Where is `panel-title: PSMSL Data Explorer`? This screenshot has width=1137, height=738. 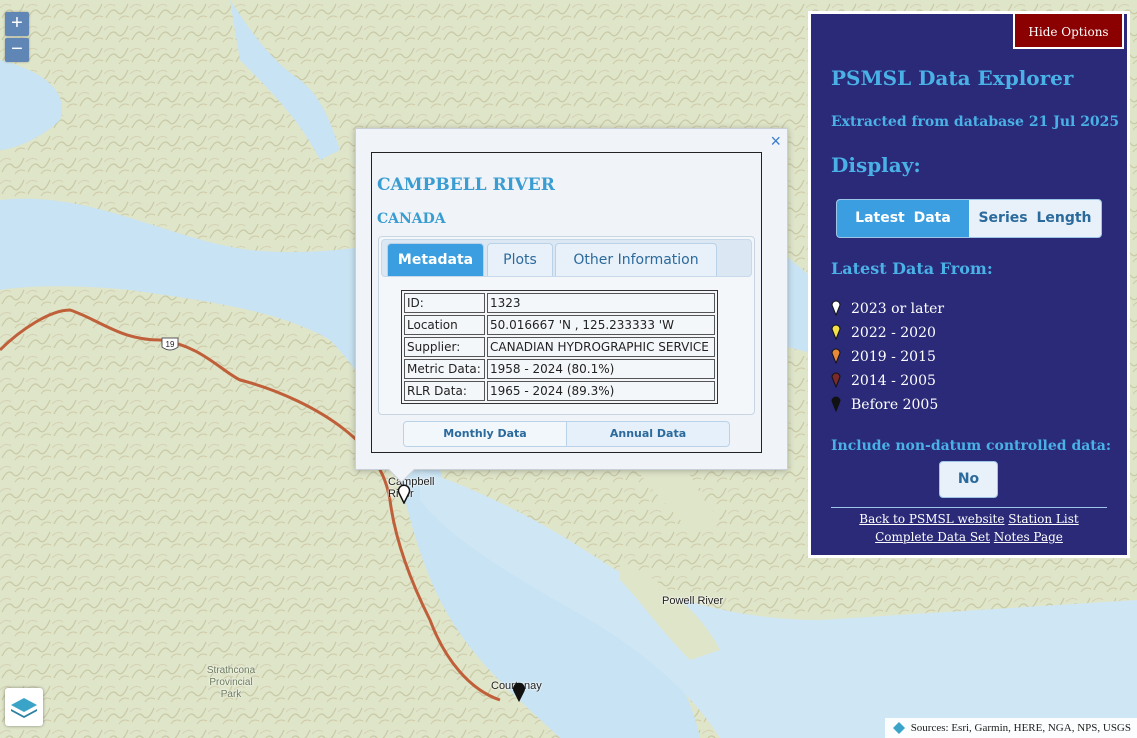
panel-title: PSMSL Data Explorer is located at coordinates (952, 78).